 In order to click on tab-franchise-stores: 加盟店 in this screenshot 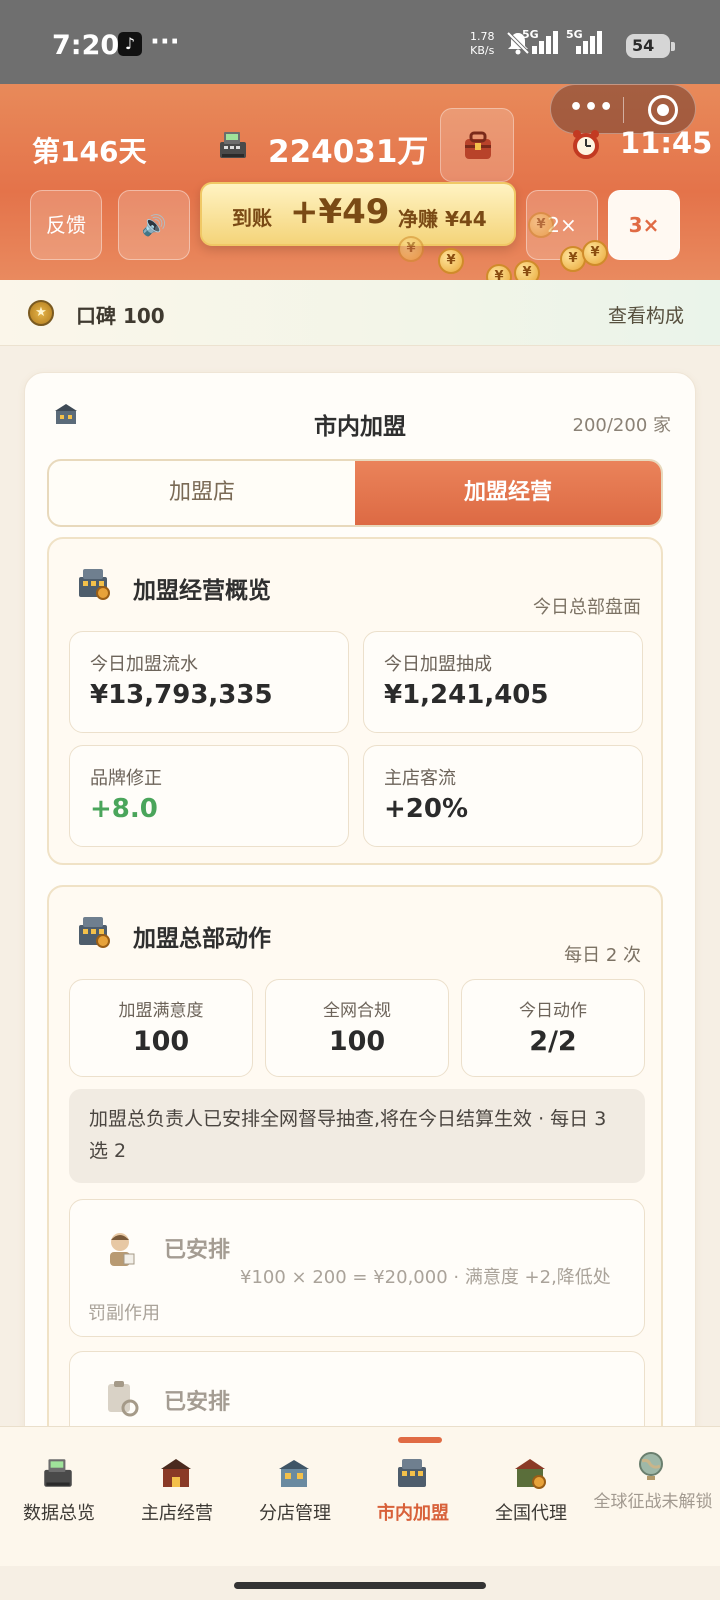, I will do `click(202, 493)`.